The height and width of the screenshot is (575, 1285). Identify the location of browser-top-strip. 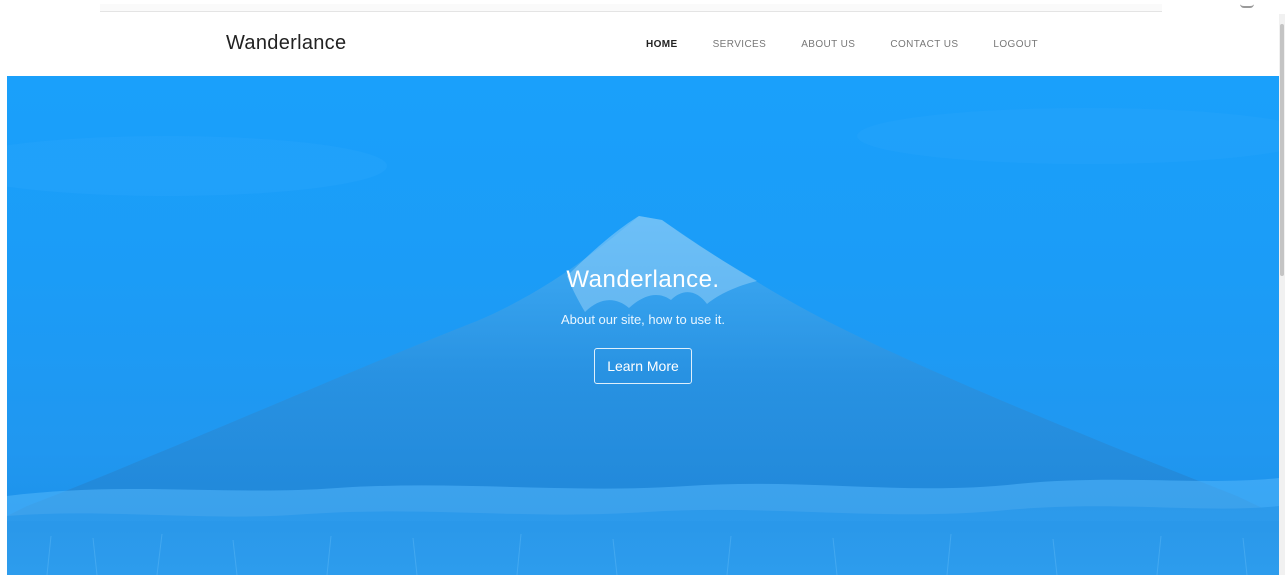
(631, 8).